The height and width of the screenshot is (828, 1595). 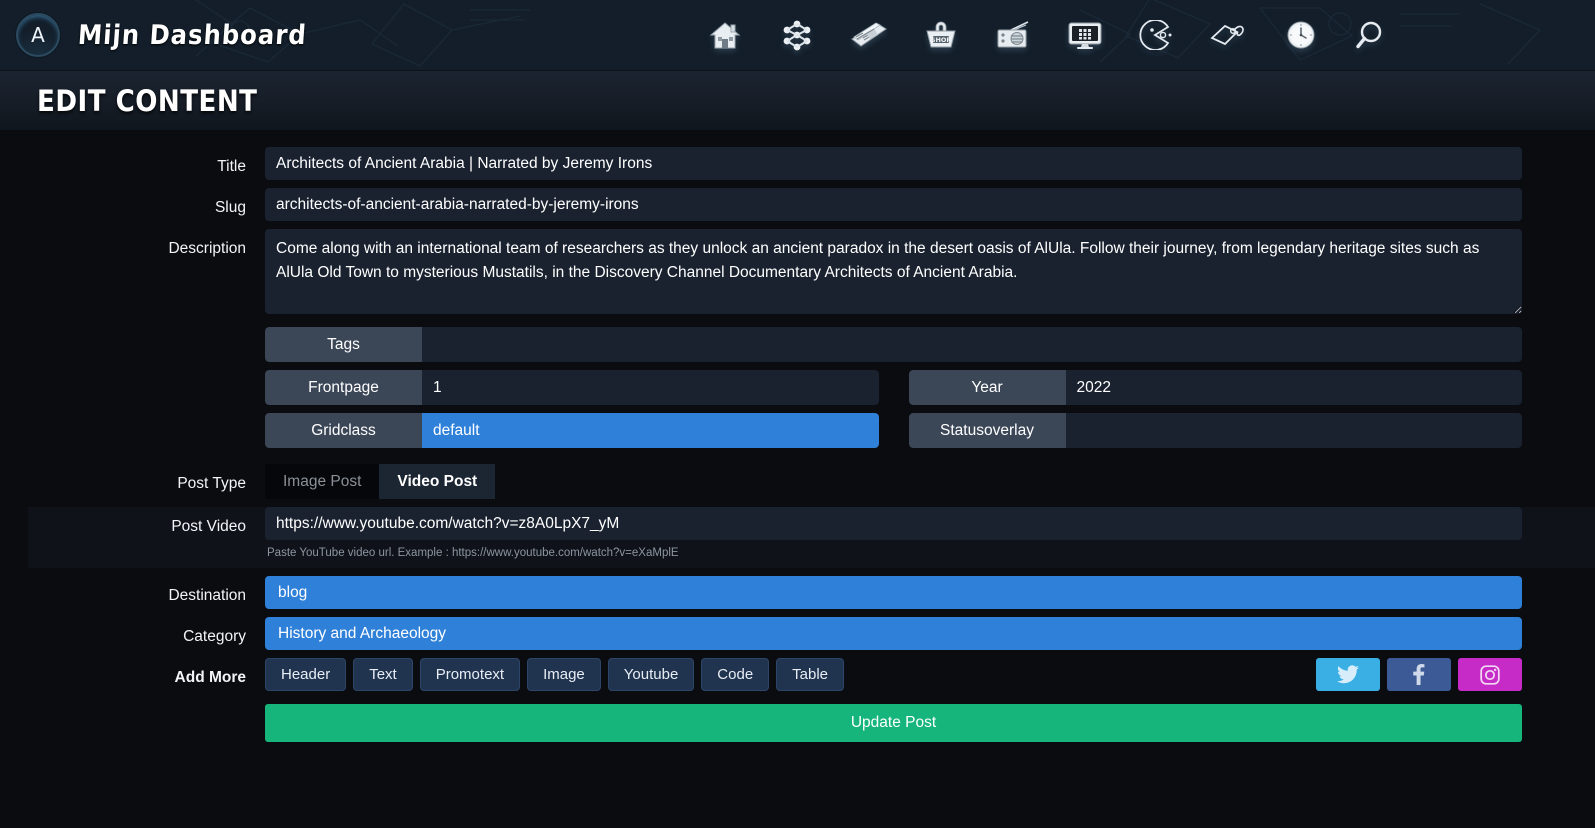 What do you see at coordinates (383, 674) in the screenshot?
I see `add-text-button: Text` at bounding box center [383, 674].